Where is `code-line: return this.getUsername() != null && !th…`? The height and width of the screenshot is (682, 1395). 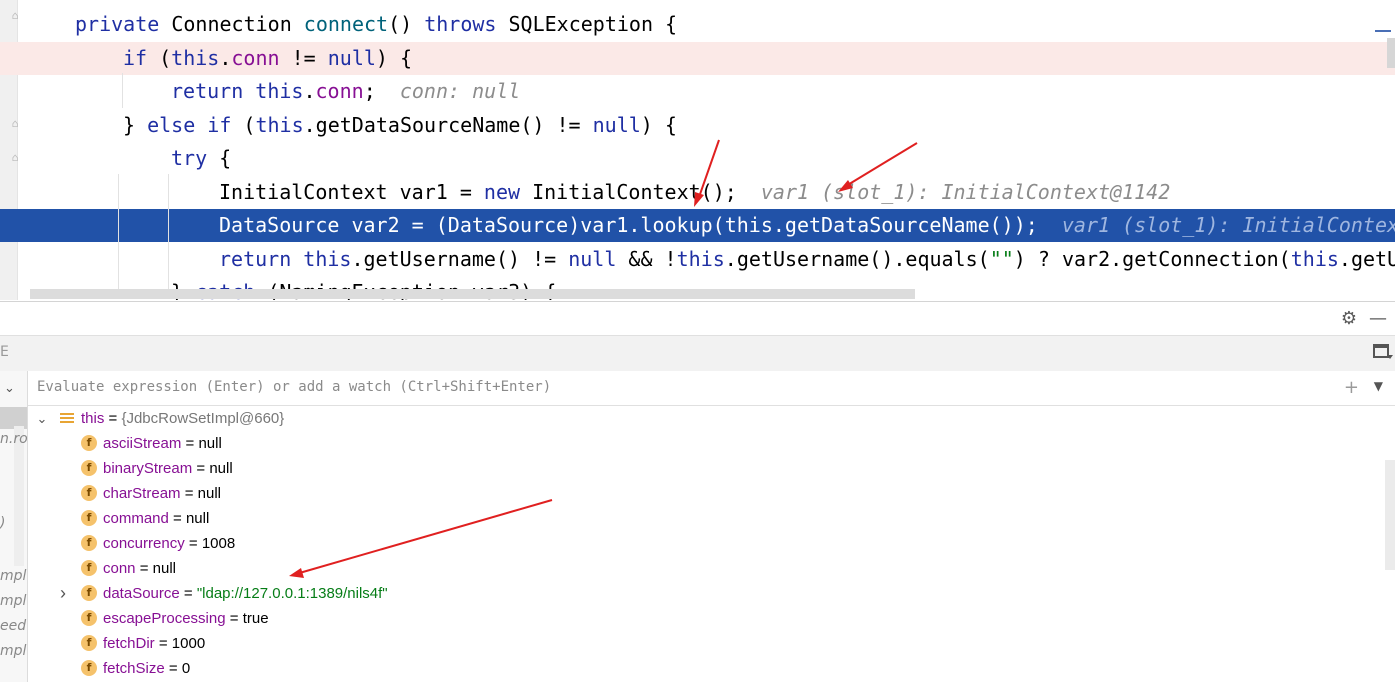
code-line: return this.getUsername() != null && !th… is located at coordinates (697, 259).